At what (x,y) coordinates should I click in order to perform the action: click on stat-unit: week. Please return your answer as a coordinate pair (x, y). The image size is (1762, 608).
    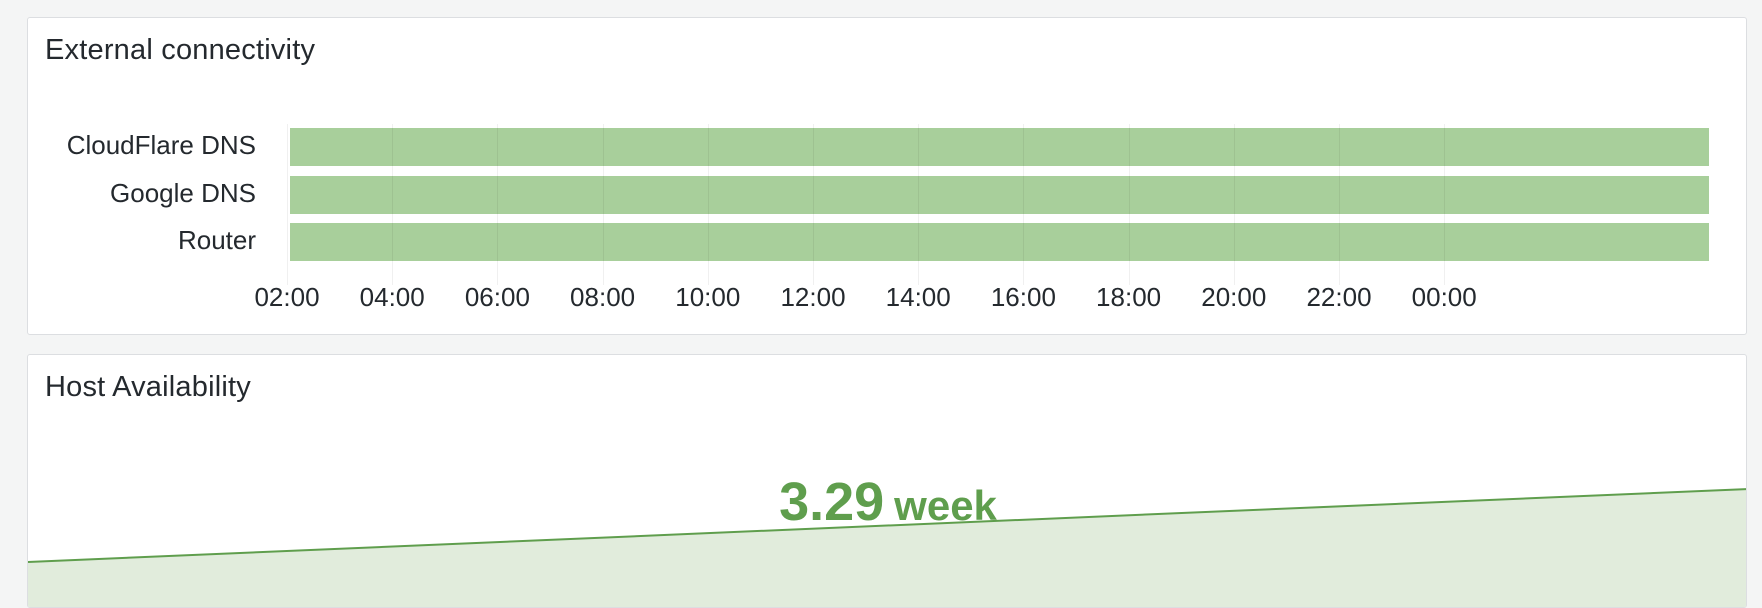
    Looking at the image, I should click on (945, 505).